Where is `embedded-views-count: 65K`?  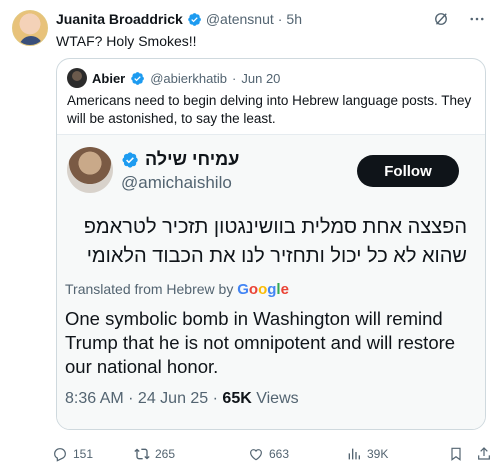 embedded-views-count: 65K is located at coordinates (237, 398).